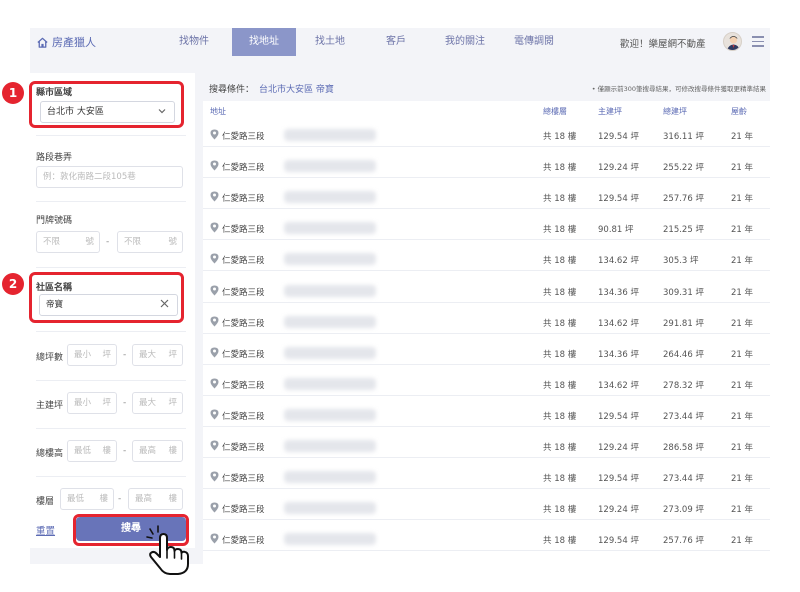  Describe the element at coordinates (172, 451) in the screenshot. I see `floor-unit: 樓` at that location.